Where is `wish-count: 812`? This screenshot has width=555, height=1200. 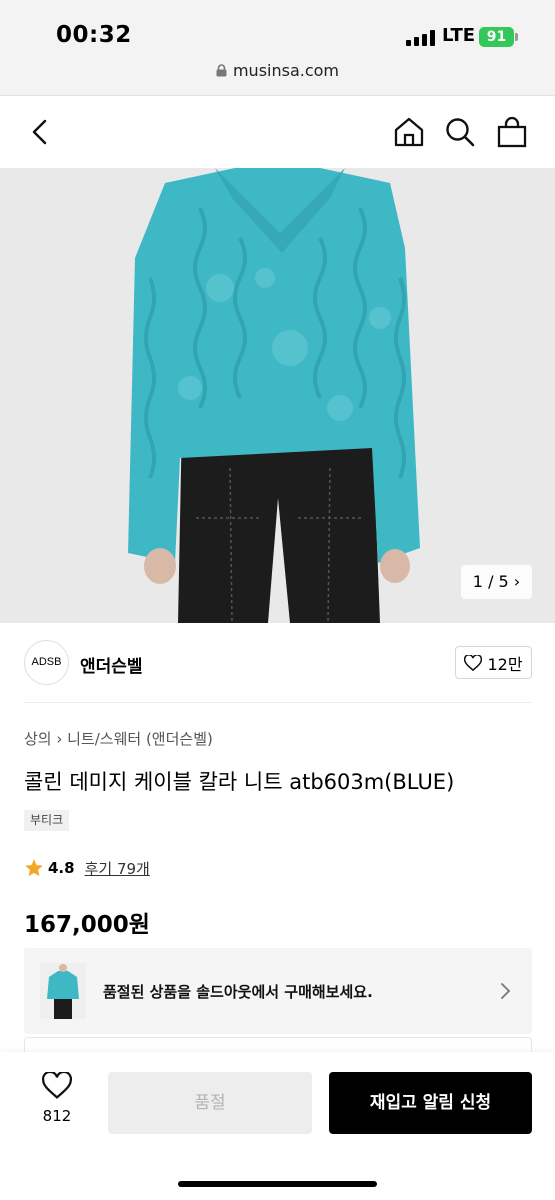 wish-count: 812 is located at coordinates (57, 1116).